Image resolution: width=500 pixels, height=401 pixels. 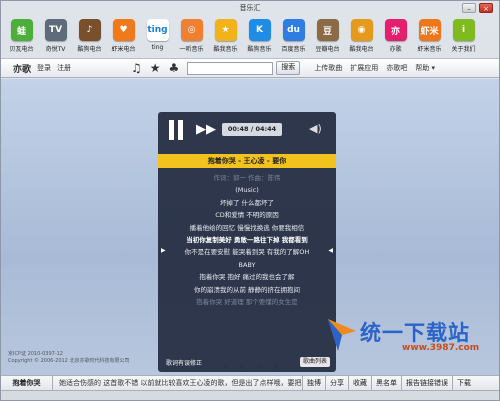 What do you see at coordinates (327, 49) in the screenshot?
I see `app-label: 豆瓣电台` at bounding box center [327, 49].